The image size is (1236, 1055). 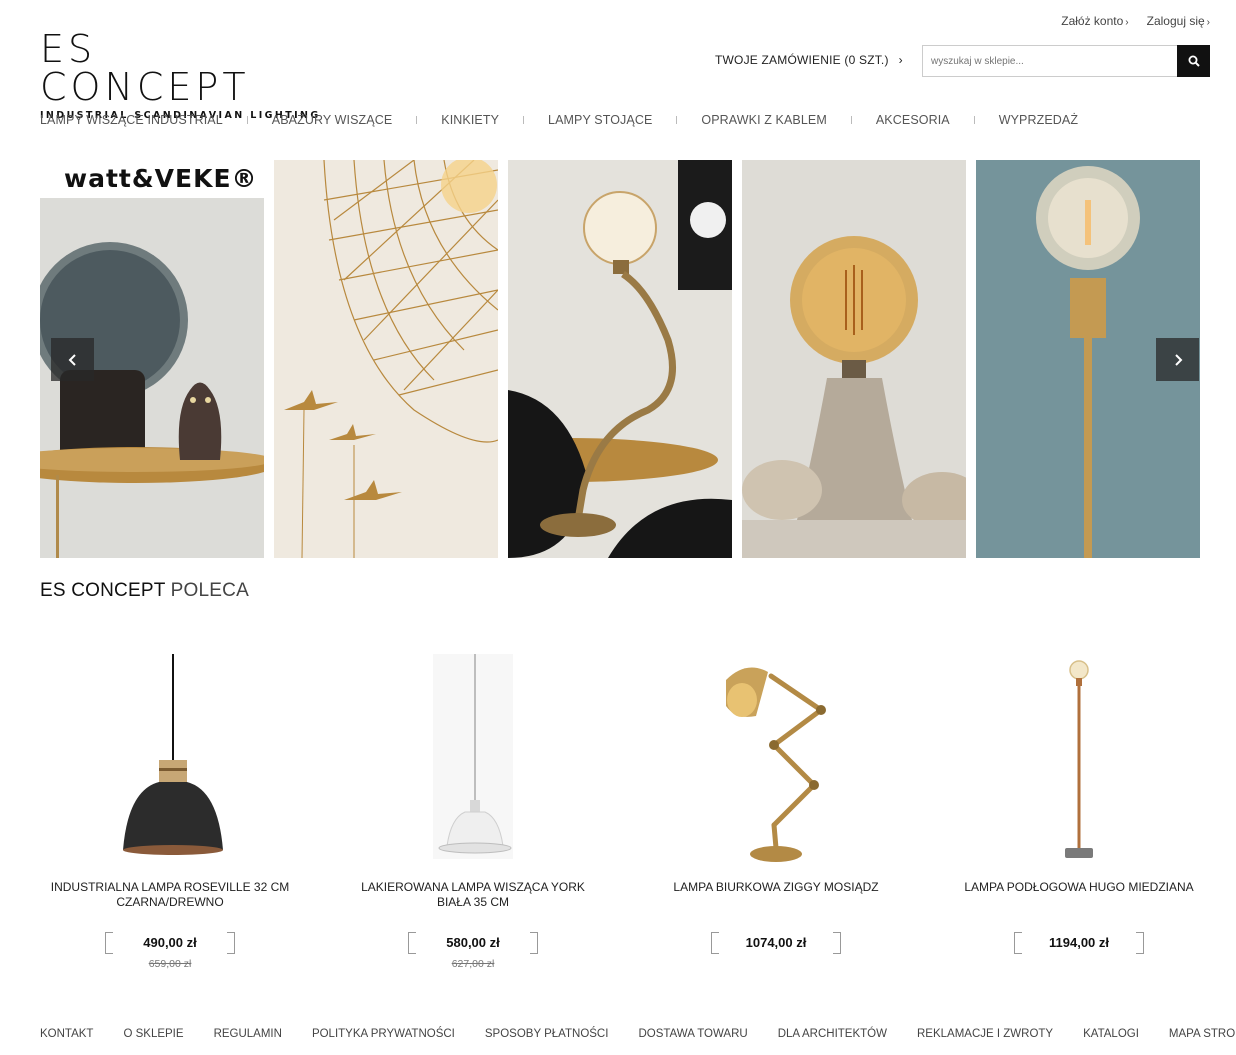 What do you see at coordinates (332, 120) in the screenshot?
I see `nav-item-abazury: ABAŻURY WISZĄCE` at bounding box center [332, 120].